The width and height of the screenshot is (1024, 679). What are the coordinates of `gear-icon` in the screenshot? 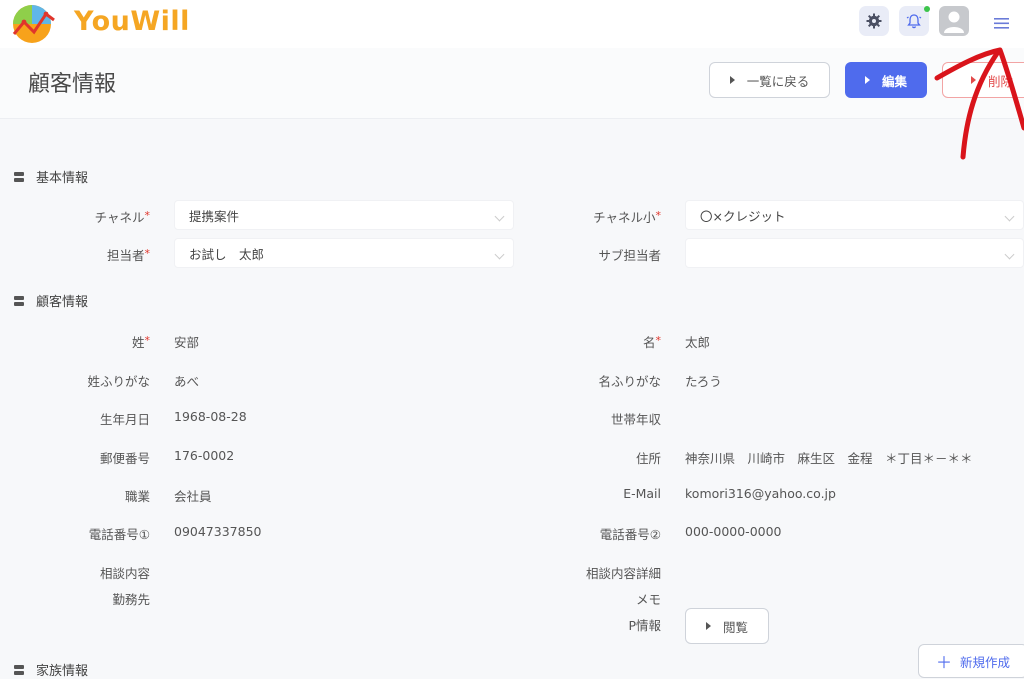 It's located at (874, 21).